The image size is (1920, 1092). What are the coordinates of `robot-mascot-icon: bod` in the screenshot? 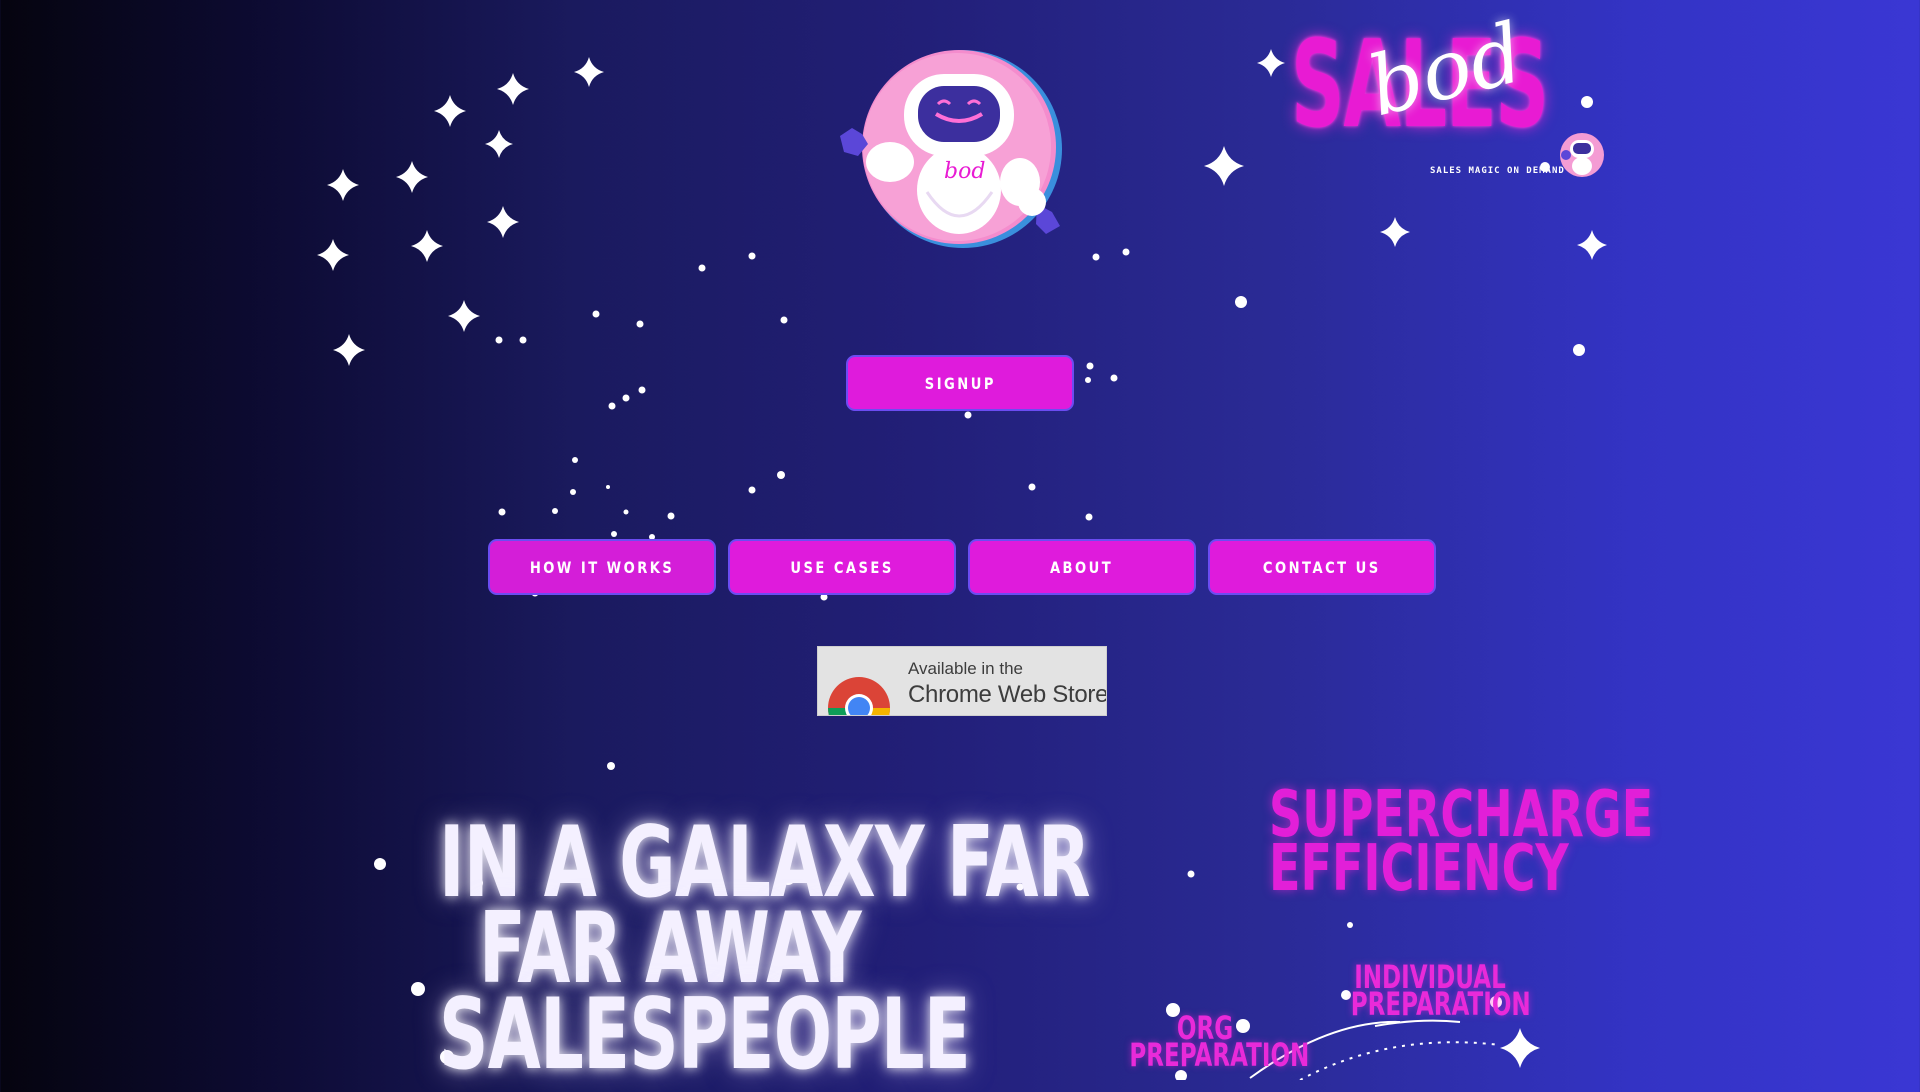 It's located at (951, 149).